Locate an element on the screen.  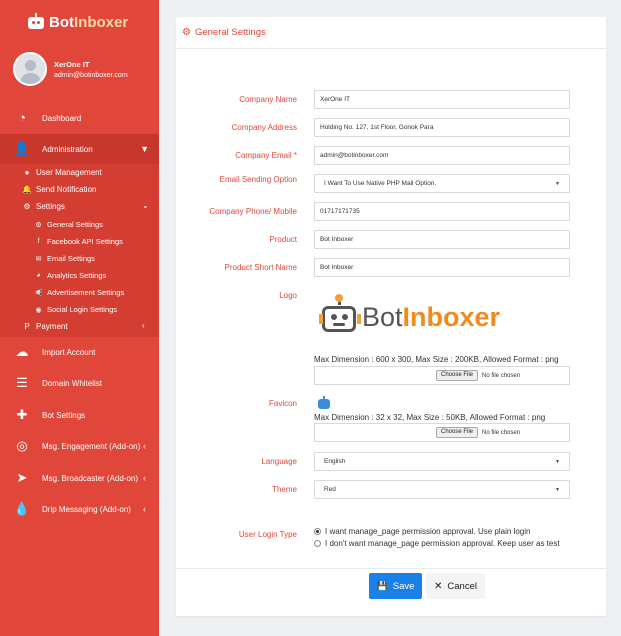
user-plus-icon: 👤 is located at coordinates (22, 148).